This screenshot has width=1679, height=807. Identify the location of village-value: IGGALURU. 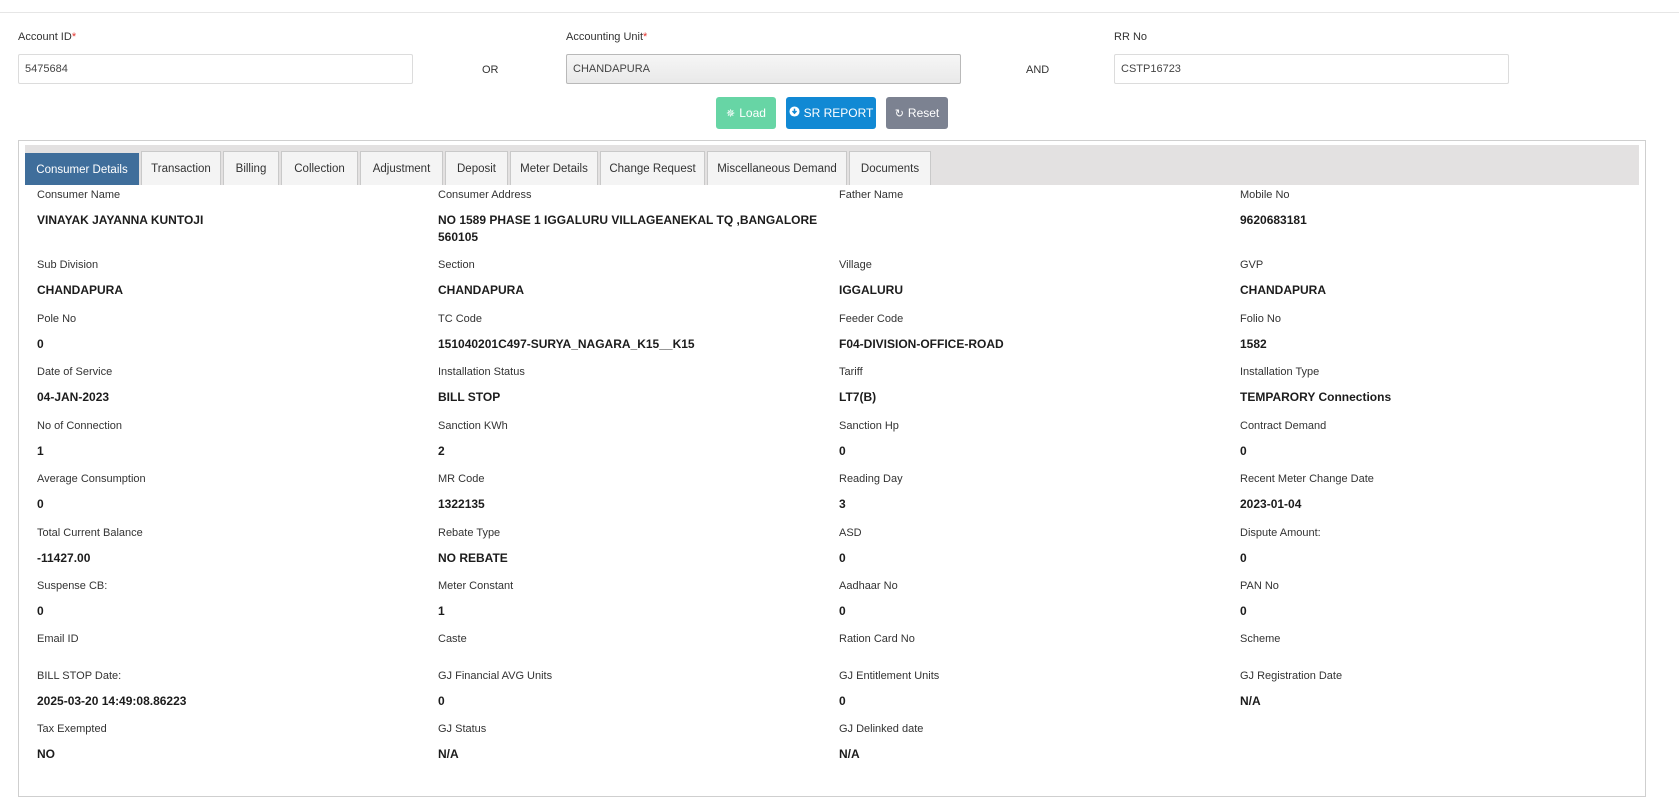
(871, 290).